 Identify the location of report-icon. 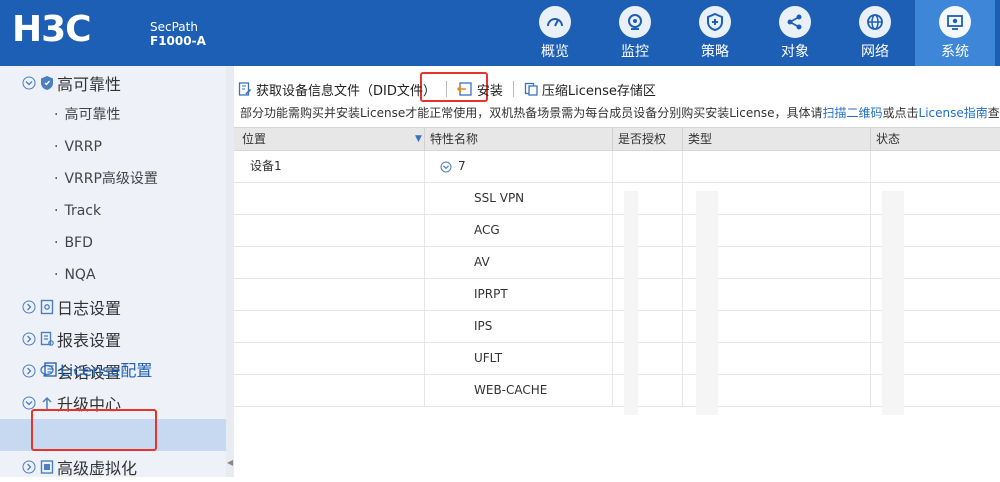
(47, 338).